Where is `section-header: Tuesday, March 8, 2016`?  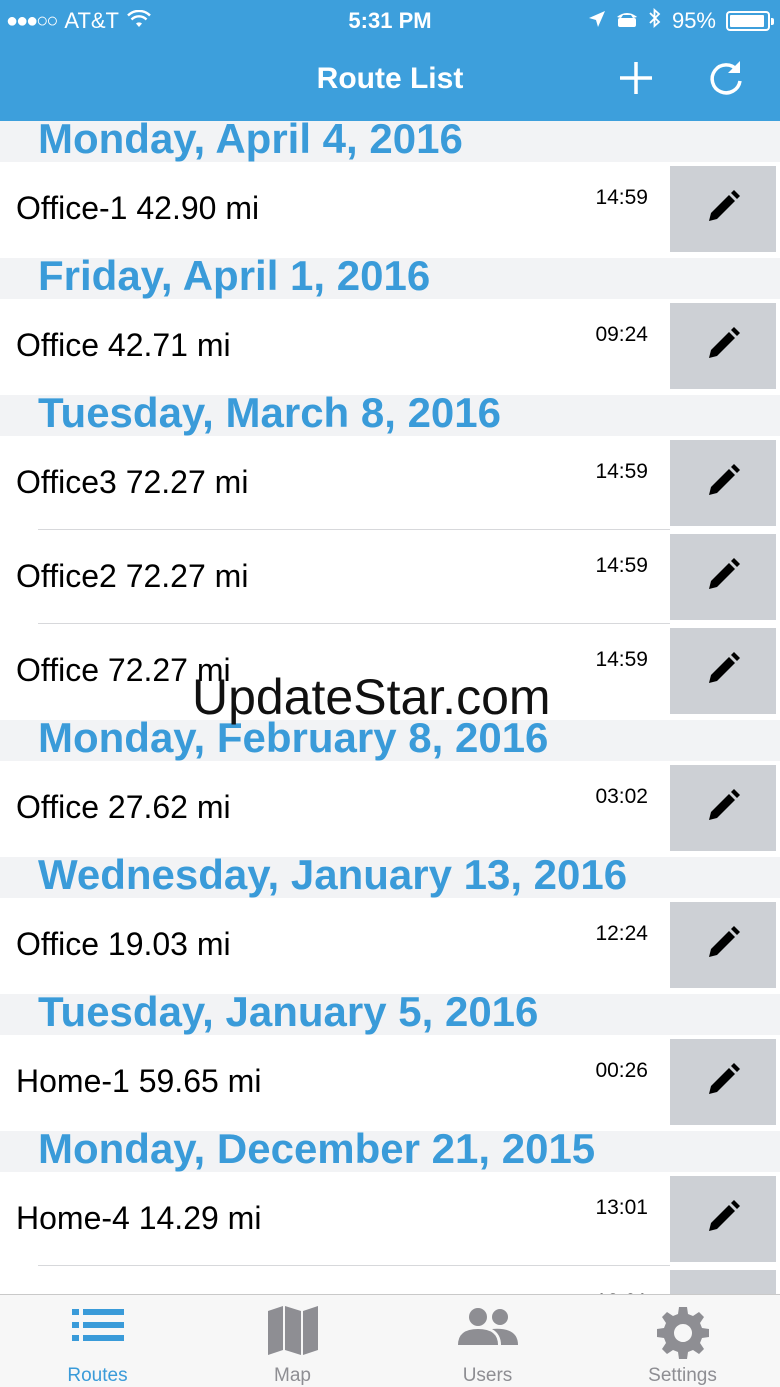
section-header: Tuesday, March 8, 2016 is located at coordinates (390, 412).